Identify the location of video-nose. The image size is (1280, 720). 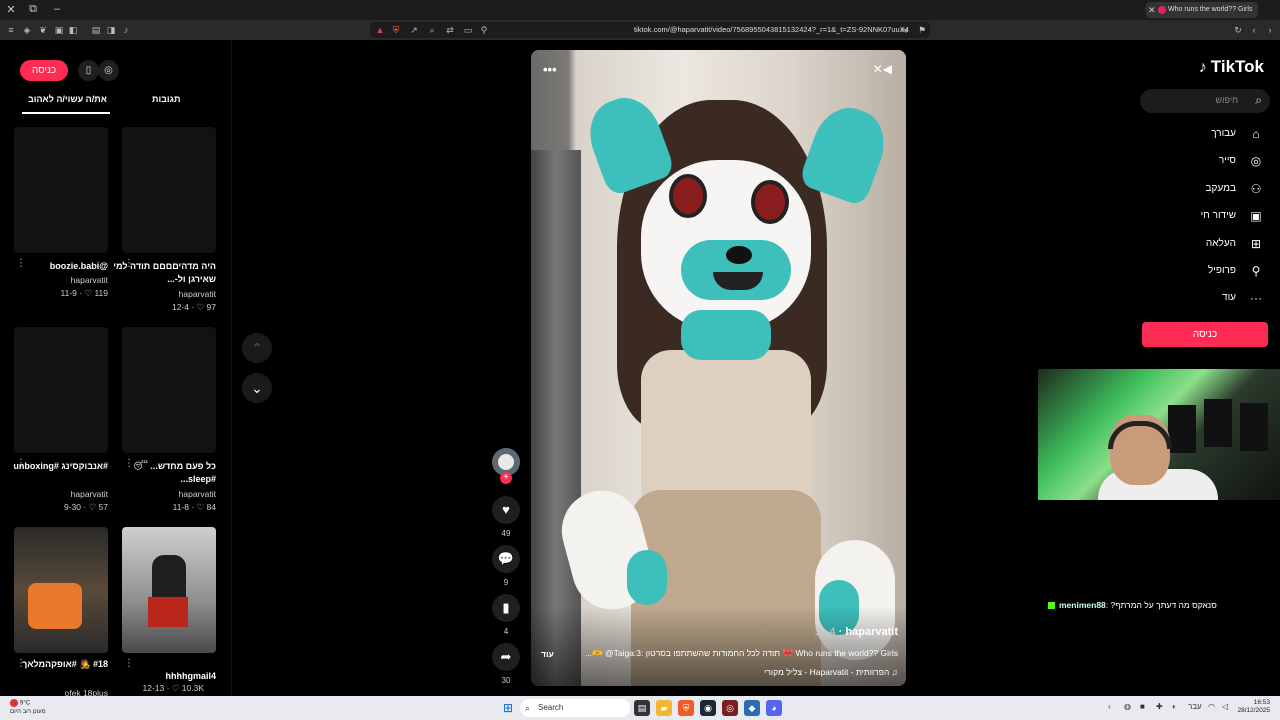
(739, 255).